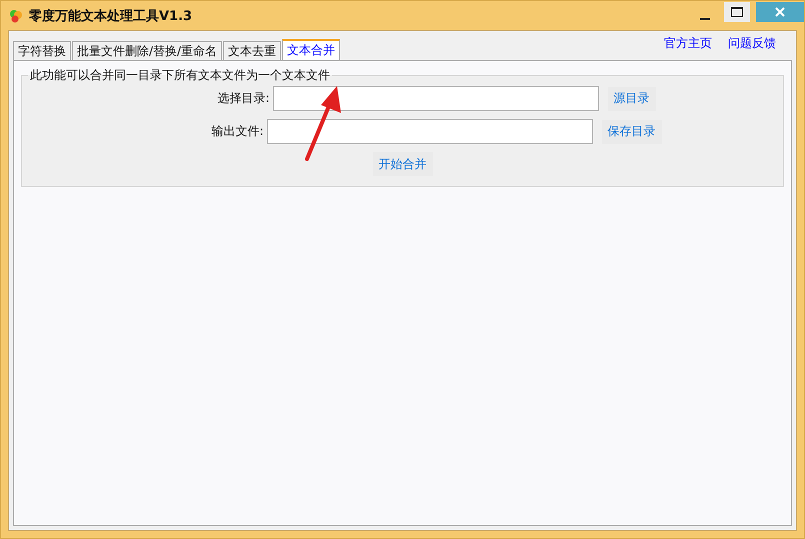 The image size is (805, 539). Describe the element at coordinates (237, 131) in the screenshot. I see `field-label: 输出文件:` at that location.